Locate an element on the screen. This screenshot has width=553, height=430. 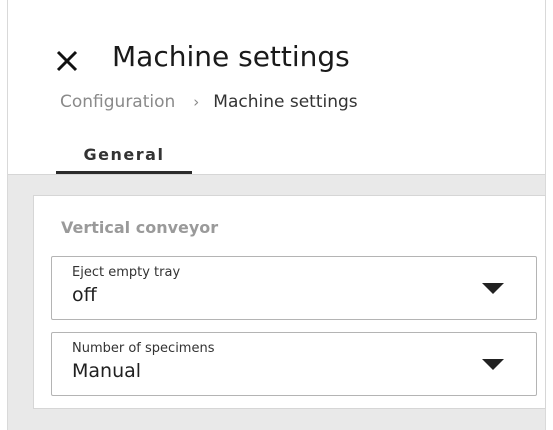
close-icon is located at coordinates (67, 61).